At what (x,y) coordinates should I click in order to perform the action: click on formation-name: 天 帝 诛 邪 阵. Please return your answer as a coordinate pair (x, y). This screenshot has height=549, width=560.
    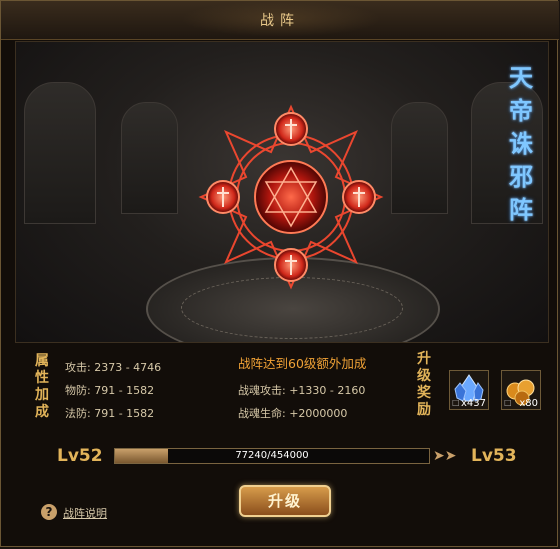
    Looking at the image, I should click on (521, 143).